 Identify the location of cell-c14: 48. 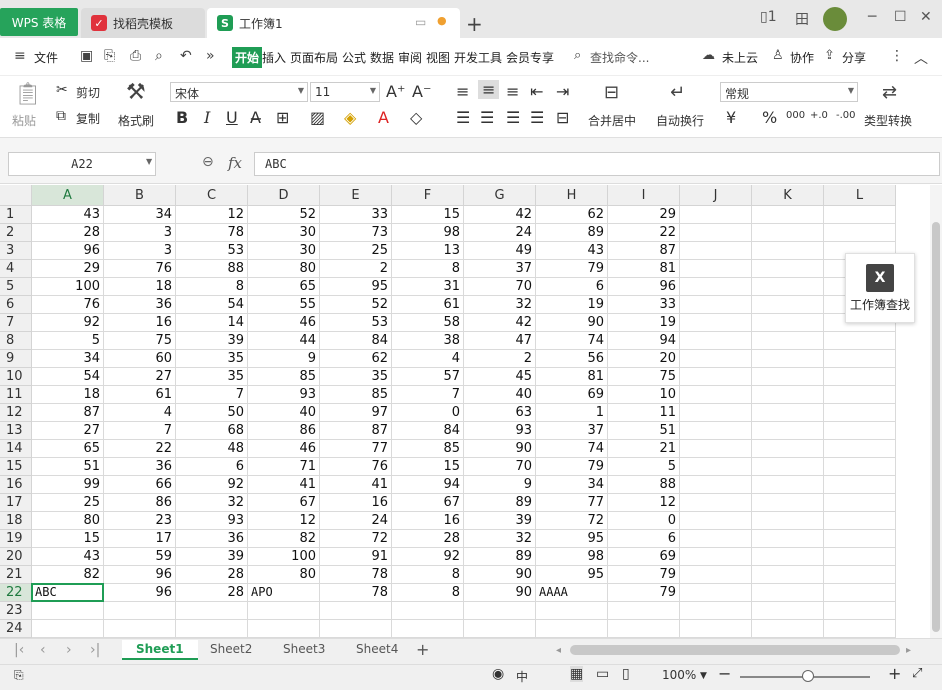
(212, 449).